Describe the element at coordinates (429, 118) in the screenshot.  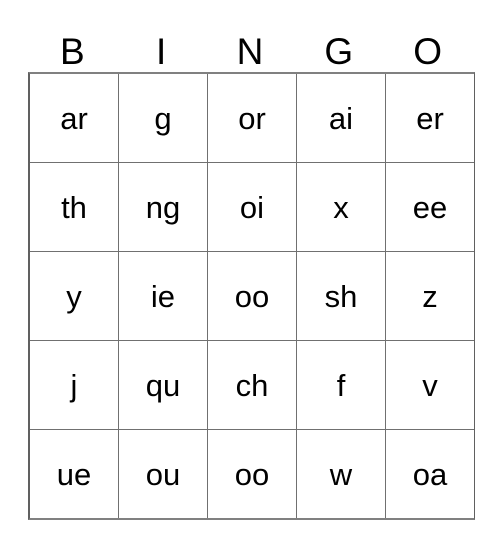
I see `bingo-cell-r1c5: er` at that location.